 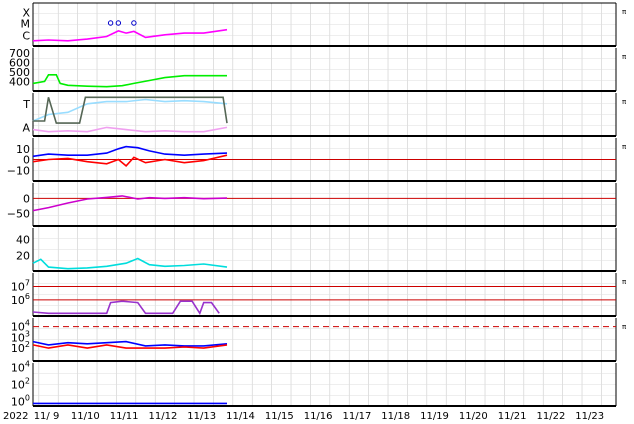 What do you see at coordinates (15, 416) in the screenshot?
I see `year-label: 2022` at bounding box center [15, 416].